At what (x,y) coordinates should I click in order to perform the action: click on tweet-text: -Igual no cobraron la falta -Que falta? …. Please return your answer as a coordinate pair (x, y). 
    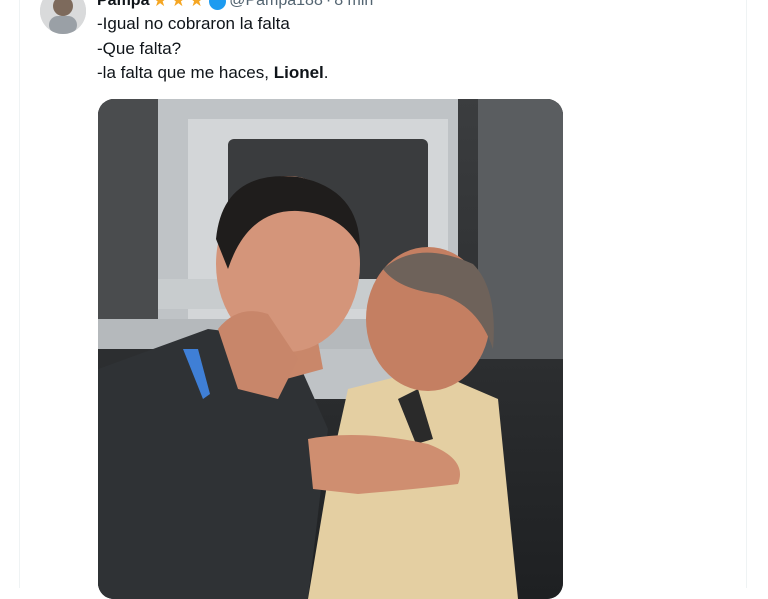
    Looking at the image, I should click on (213, 49).